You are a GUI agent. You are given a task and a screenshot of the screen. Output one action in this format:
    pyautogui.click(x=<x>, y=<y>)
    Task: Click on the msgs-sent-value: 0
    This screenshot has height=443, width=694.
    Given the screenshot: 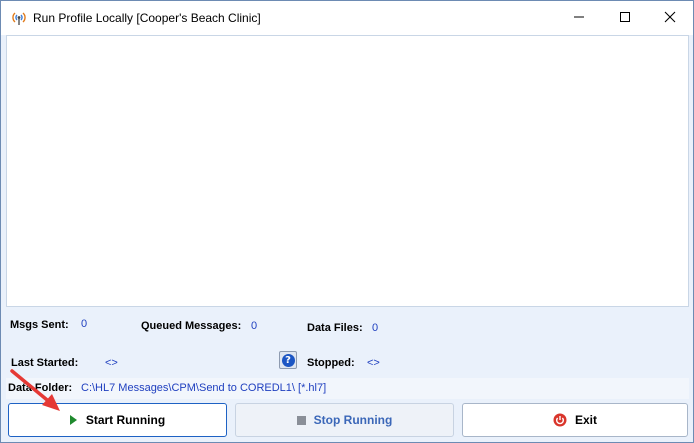 What is the action you would take?
    pyautogui.click(x=84, y=324)
    